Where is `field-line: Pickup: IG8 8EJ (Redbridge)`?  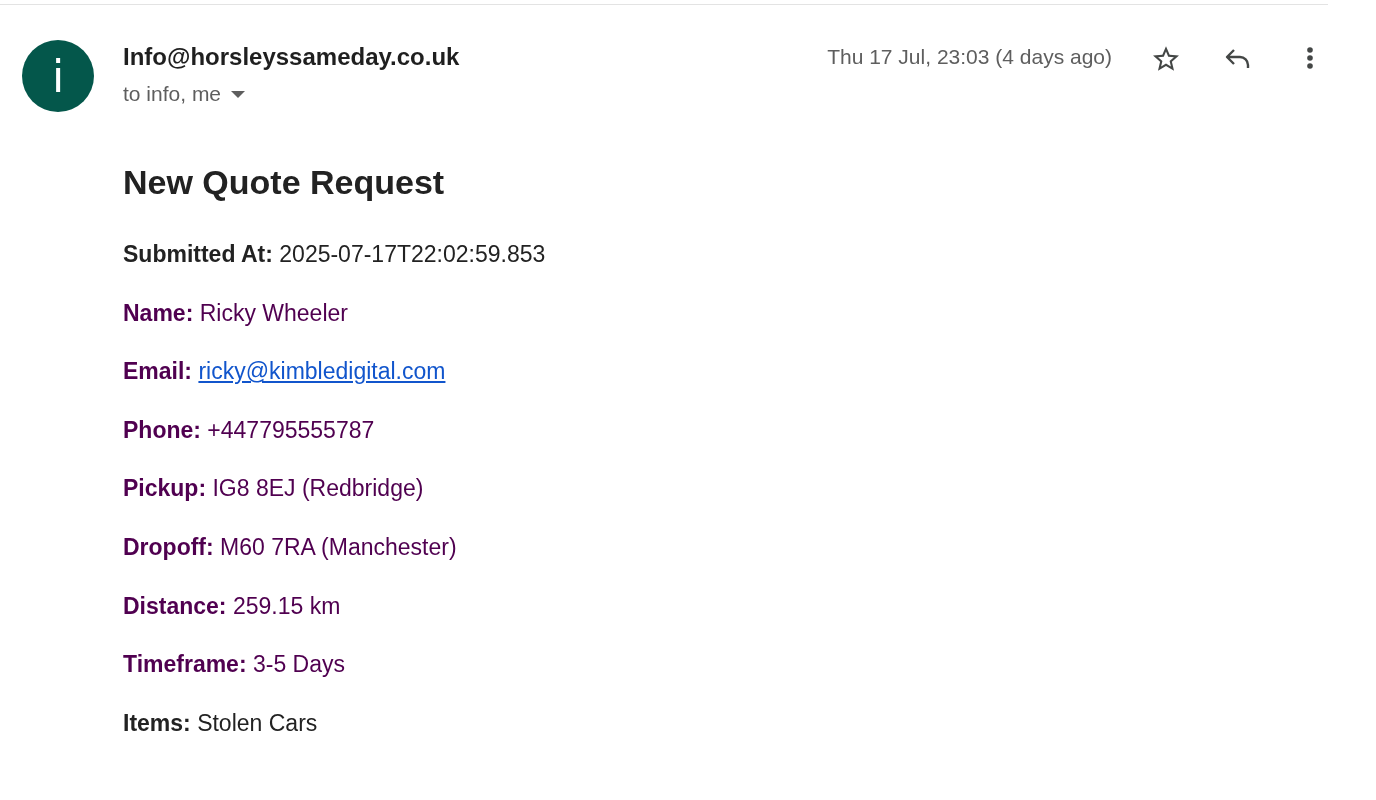
field-line: Pickup: IG8 8EJ (Redbridge) is located at coordinates (274, 488).